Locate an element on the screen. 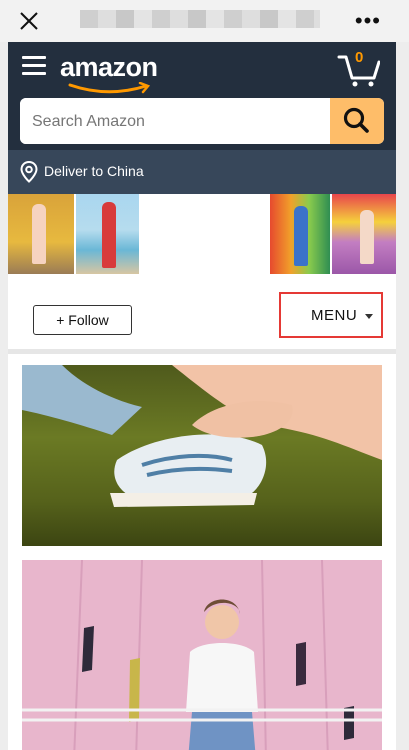 The image size is (409, 750). search-icon is located at coordinates (356, 120).